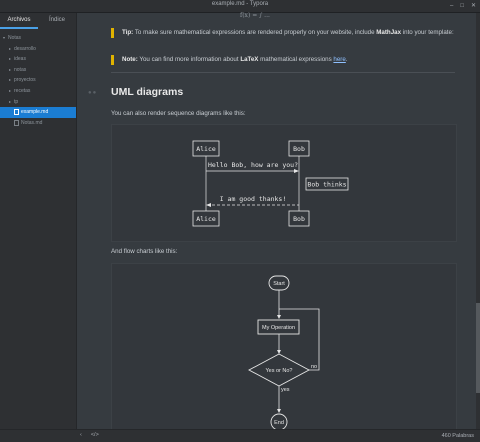  What do you see at coordinates (299, 149) in the screenshot?
I see `actor-bob-top-label: Bob` at bounding box center [299, 149].